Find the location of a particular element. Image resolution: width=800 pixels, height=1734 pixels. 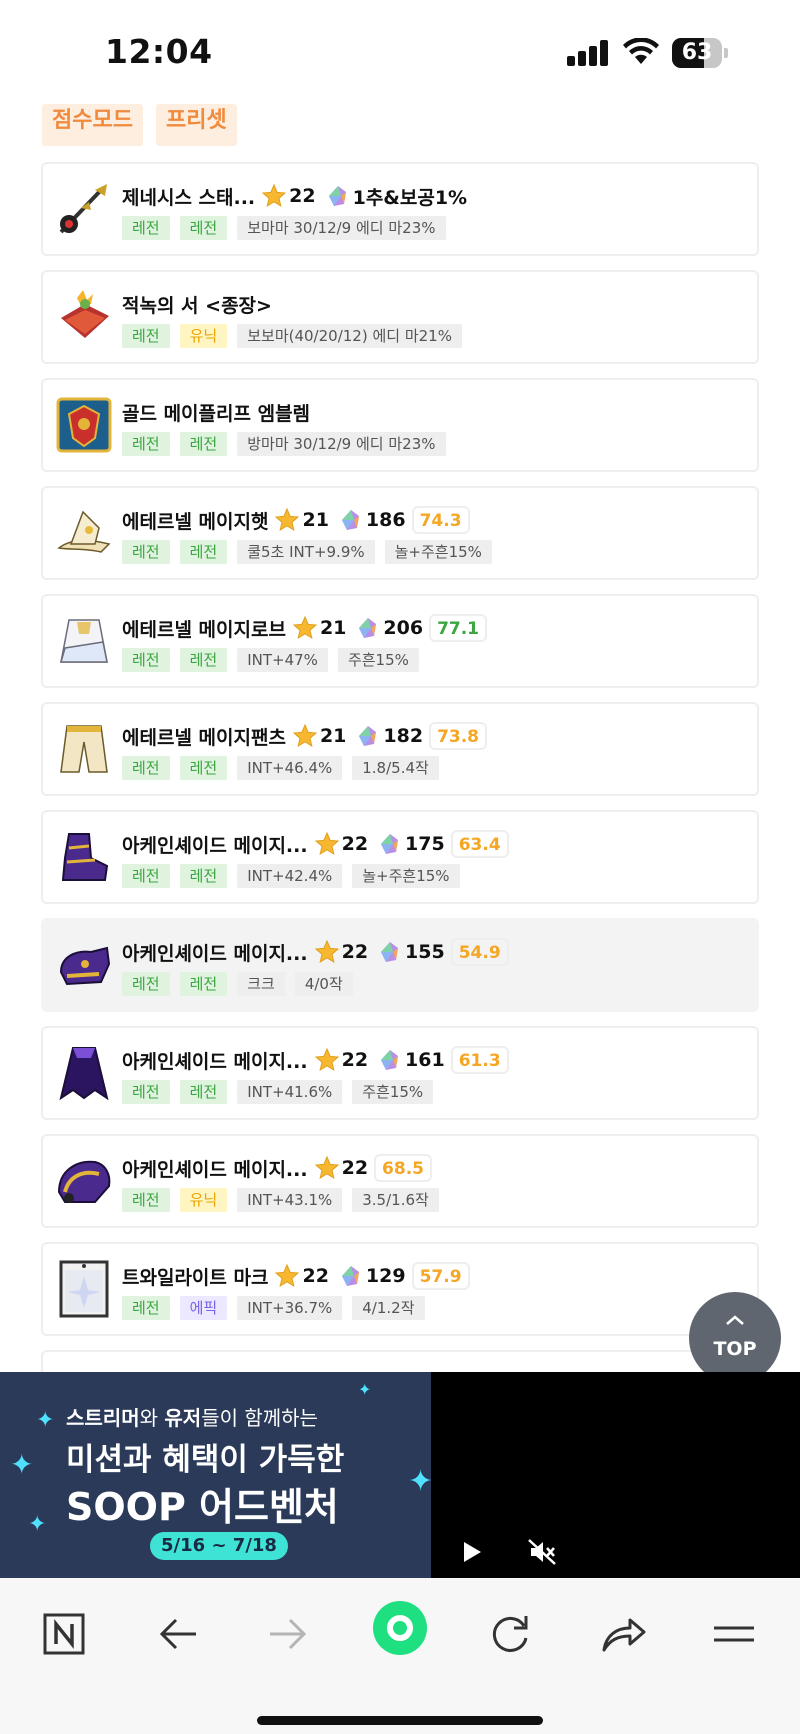

item-card: 아케인셰이드 메이지... 22 68.5 레전 유닉 INT+43.1% 3.5/1.6작 is located at coordinates (400, 1181).